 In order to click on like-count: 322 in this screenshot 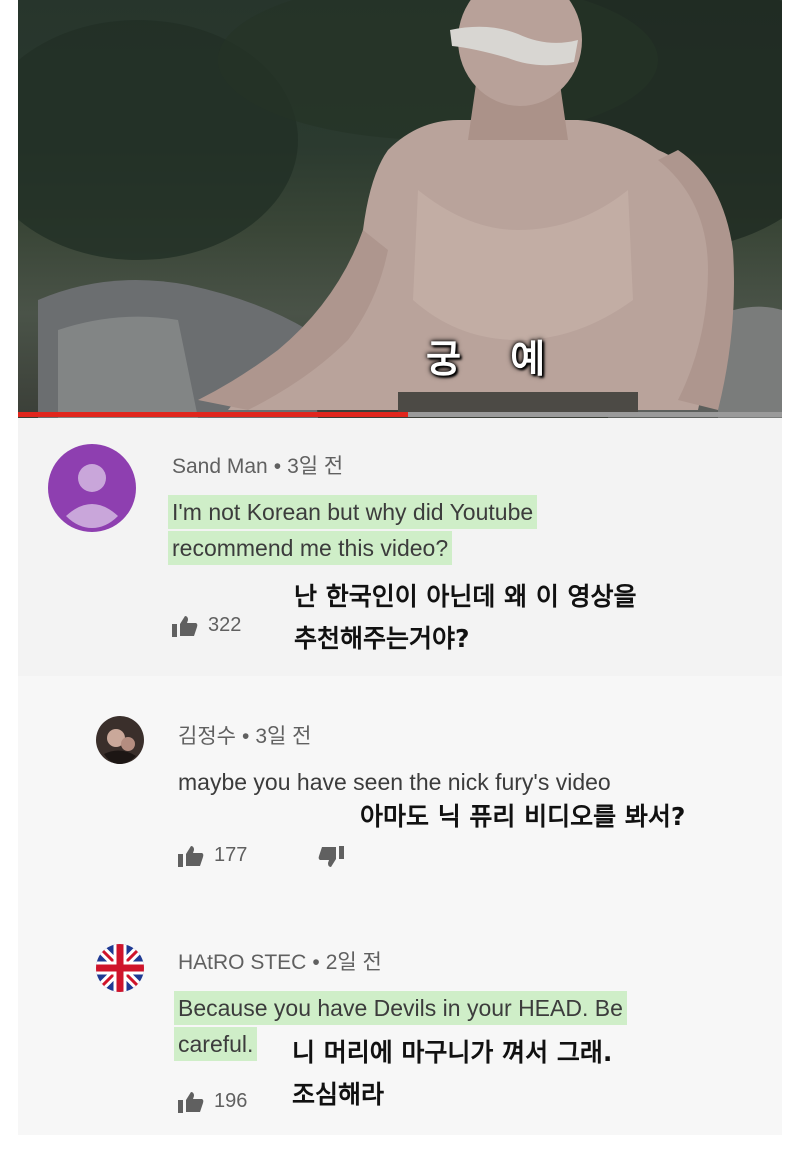, I will do `click(225, 625)`.